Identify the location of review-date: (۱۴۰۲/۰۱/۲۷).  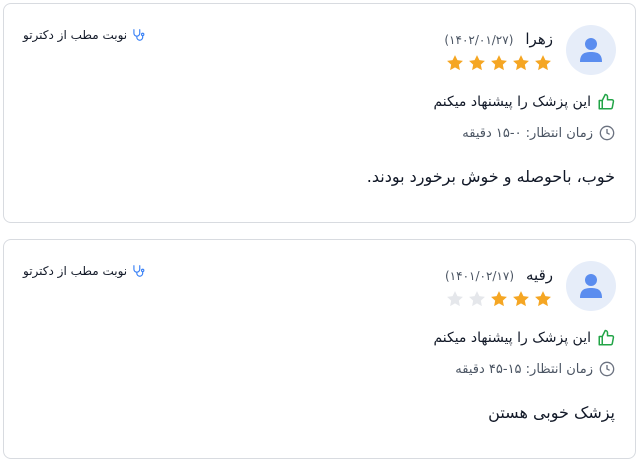
(479, 40).